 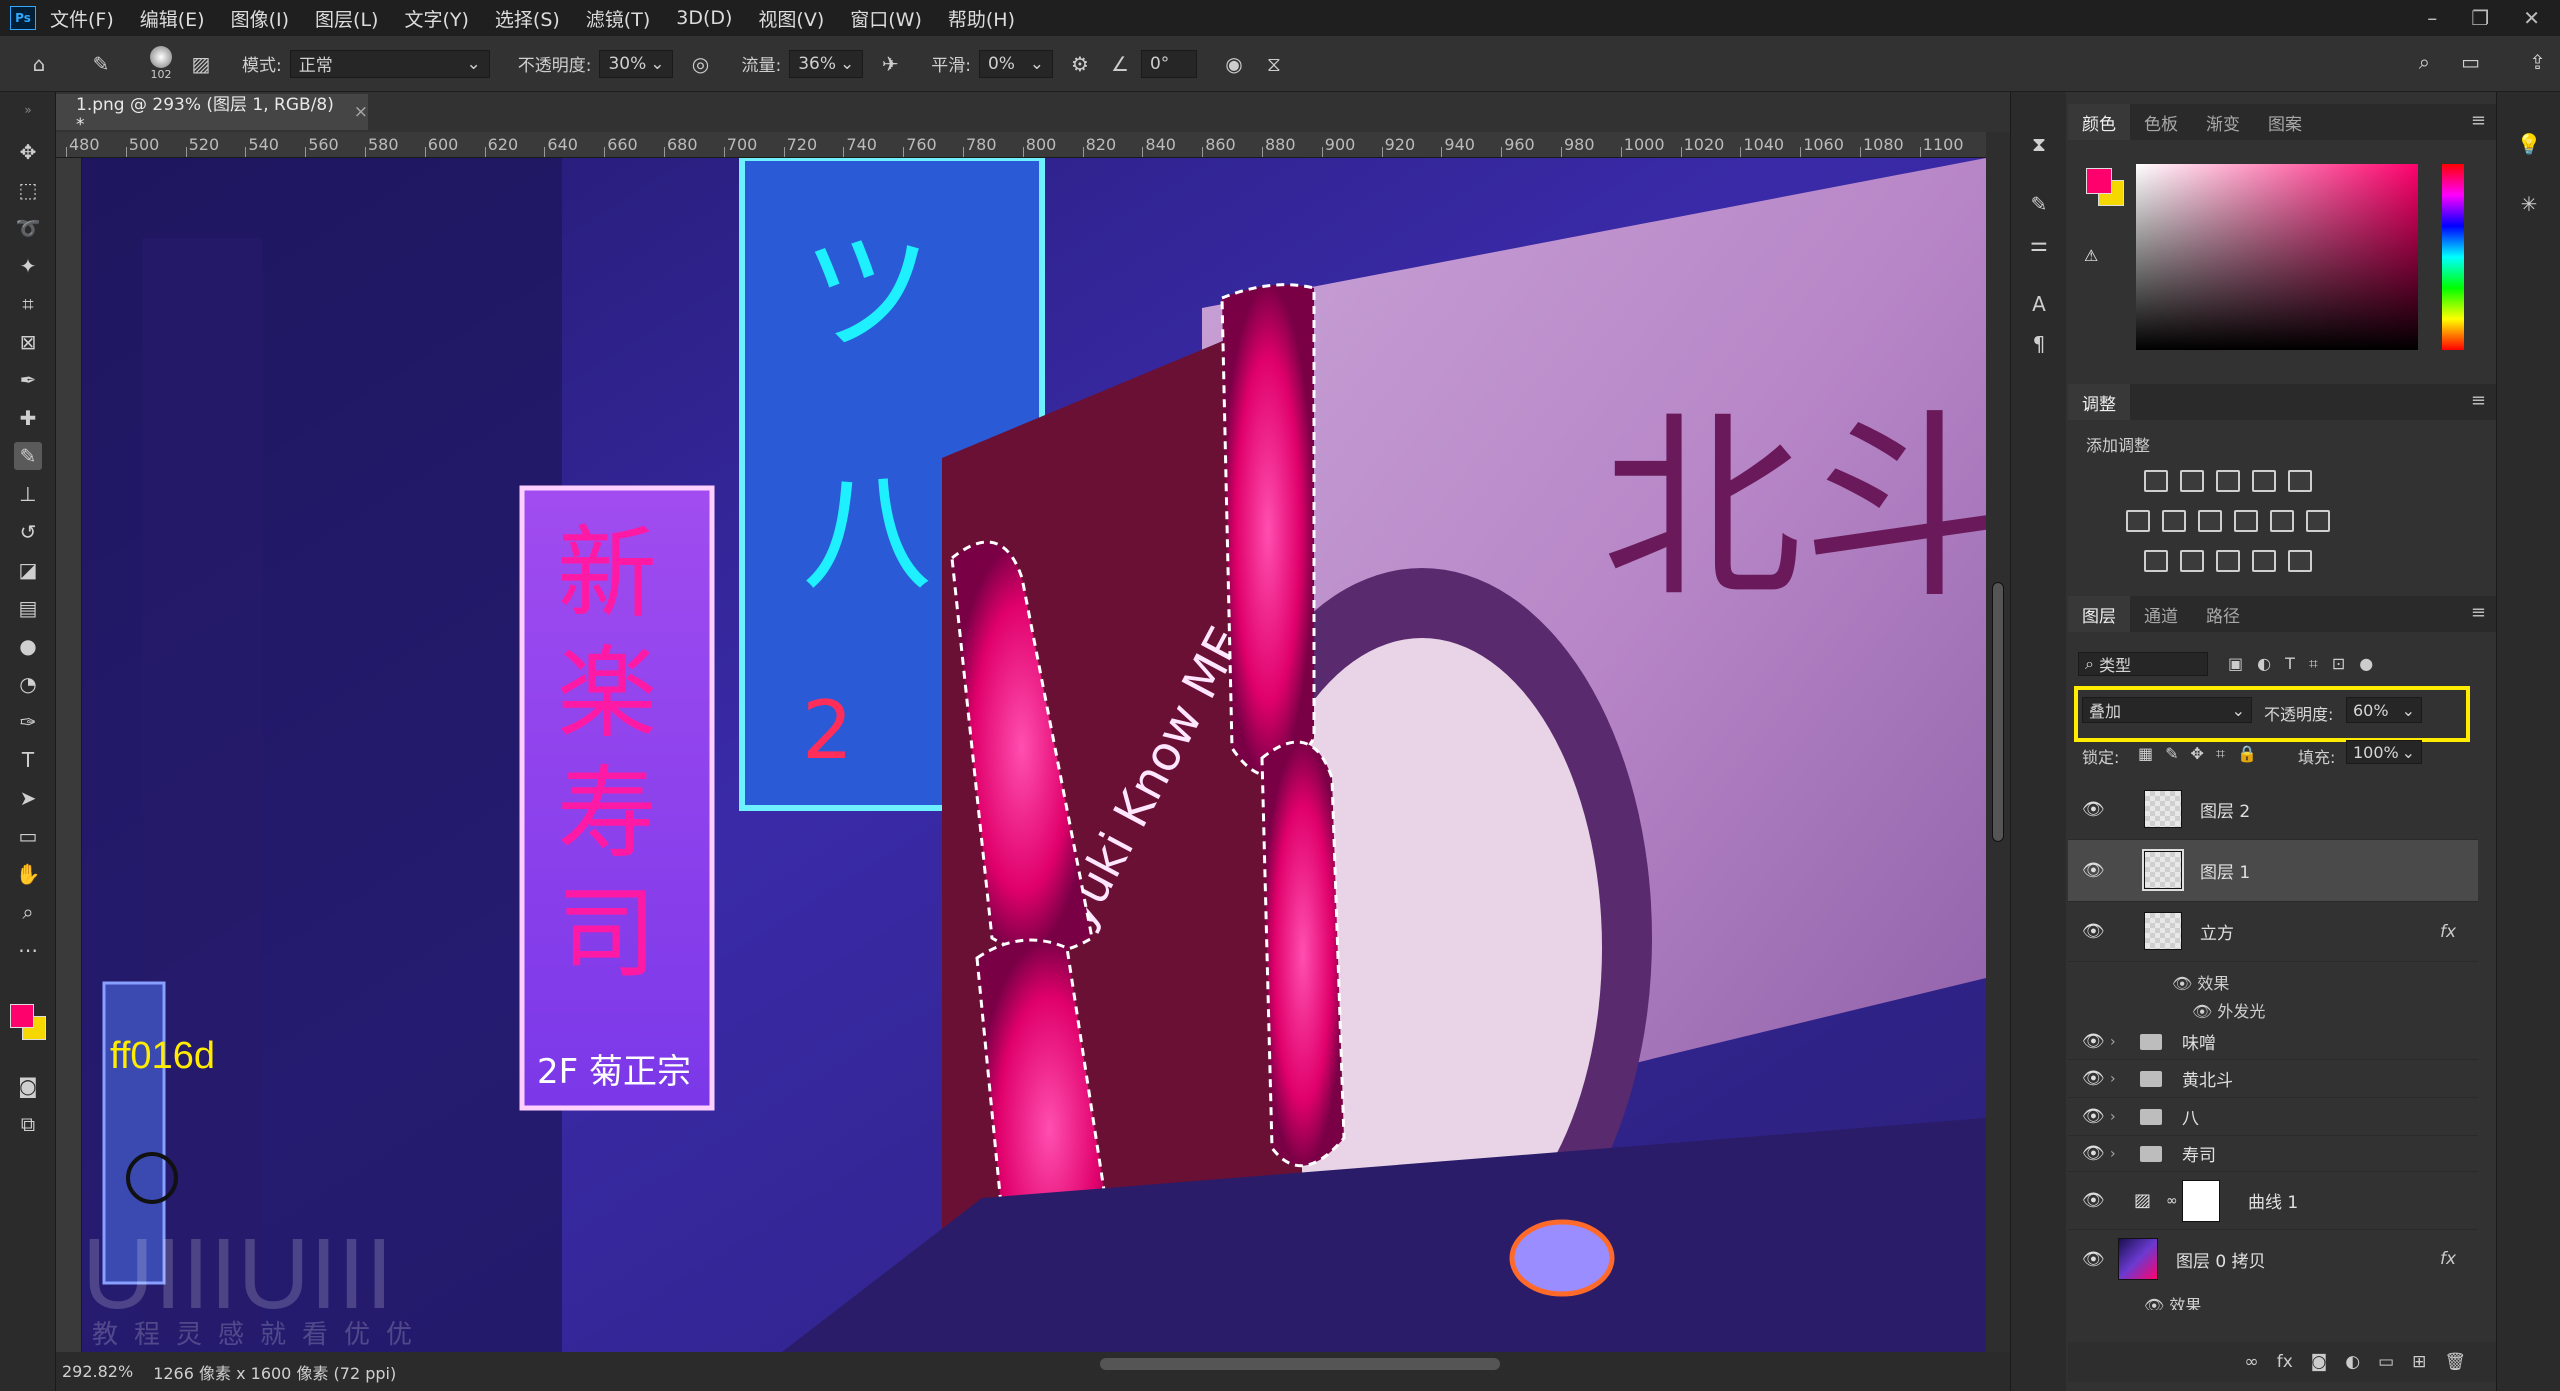 I want to click on color-balance-adjust-icon, so click(x=2174, y=521).